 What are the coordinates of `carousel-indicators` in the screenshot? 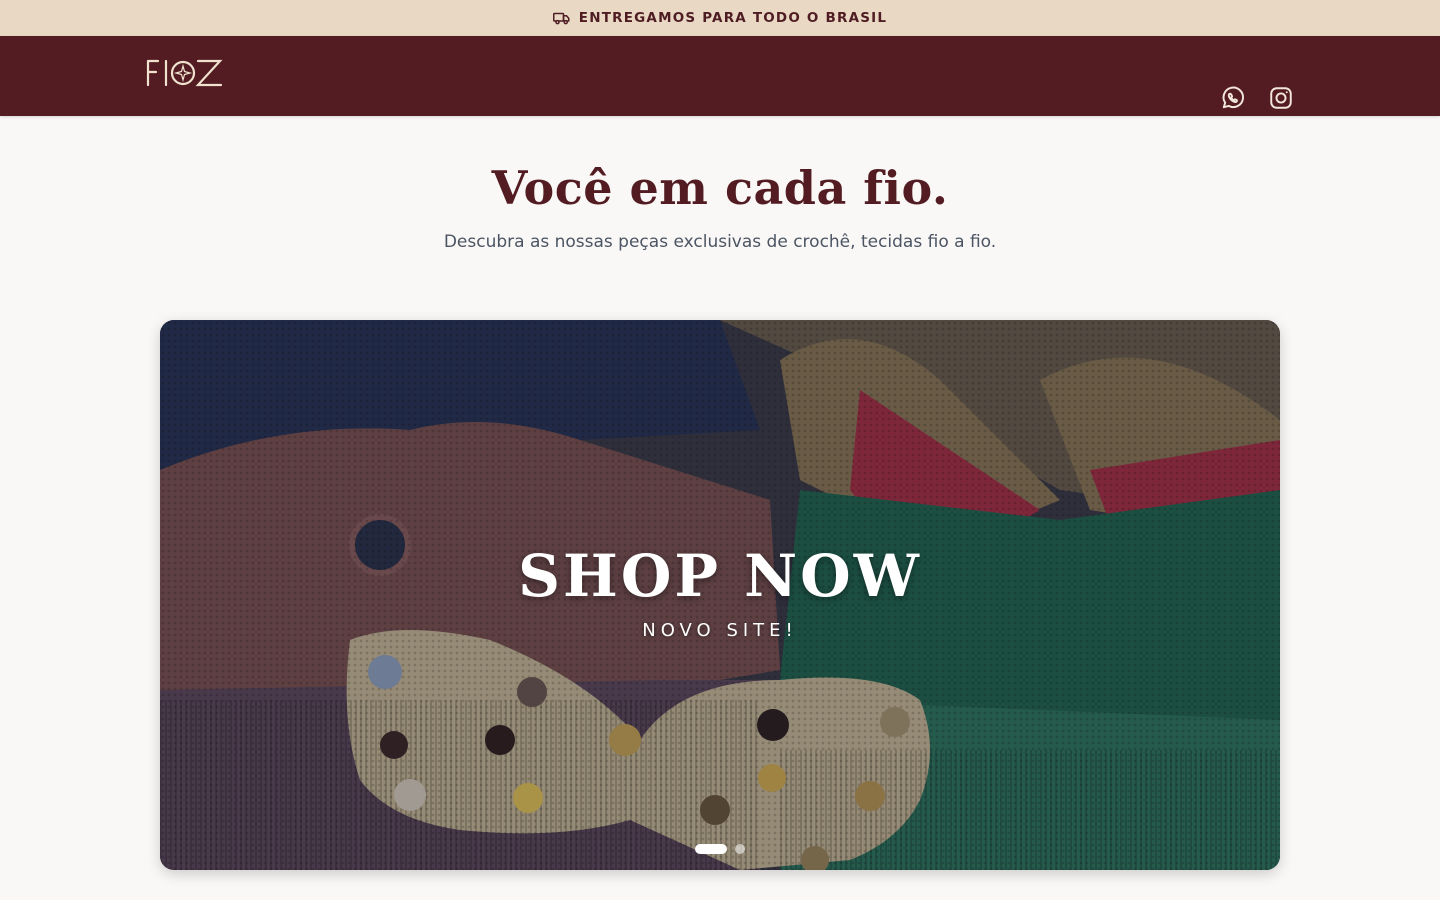 It's located at (720, 849).